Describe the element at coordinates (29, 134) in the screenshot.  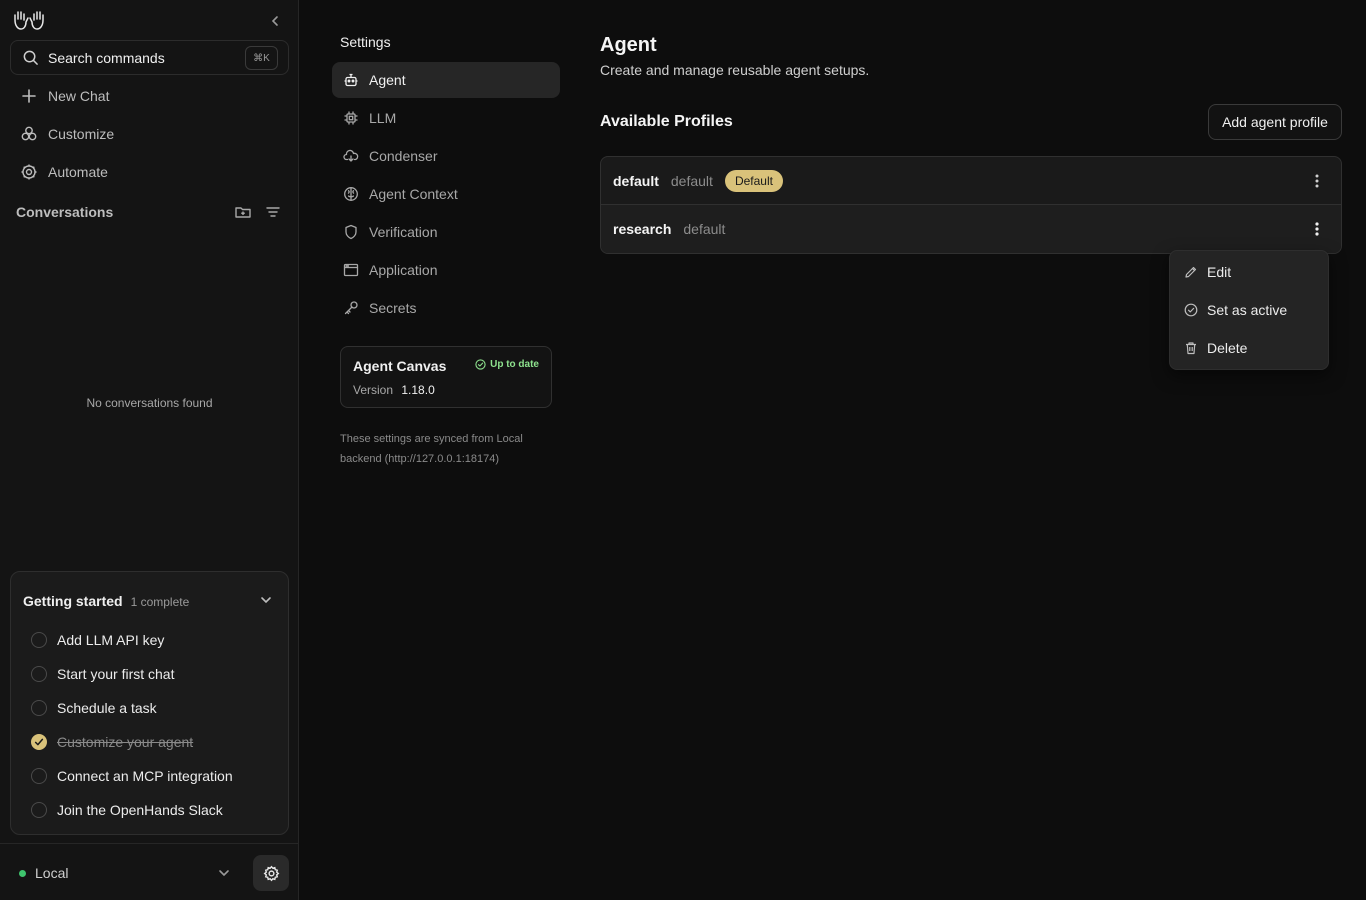
I see `customize-icon` at that location.